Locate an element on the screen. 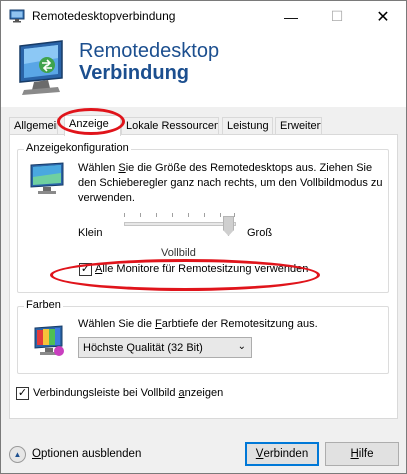  options-accesskey: O is located at coordinates (36, 454).